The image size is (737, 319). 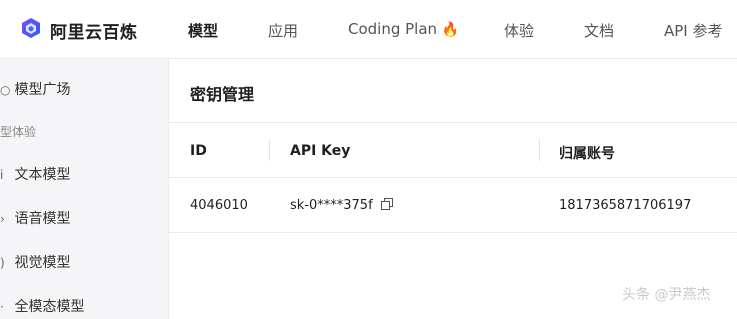 I want to click on sidebar-item-omni-models: · 全模态模型, so click(x=42, y=306).